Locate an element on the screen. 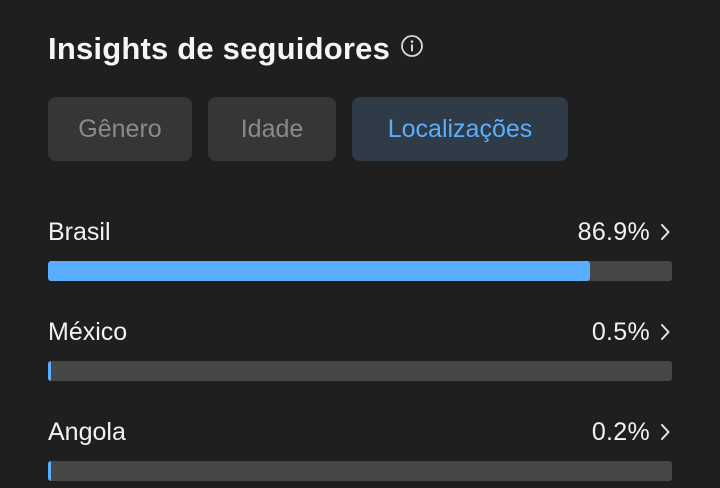 The width and height of the screenshot is (720, 488). tab-label: Localizações is located at coordinates (460, 128).